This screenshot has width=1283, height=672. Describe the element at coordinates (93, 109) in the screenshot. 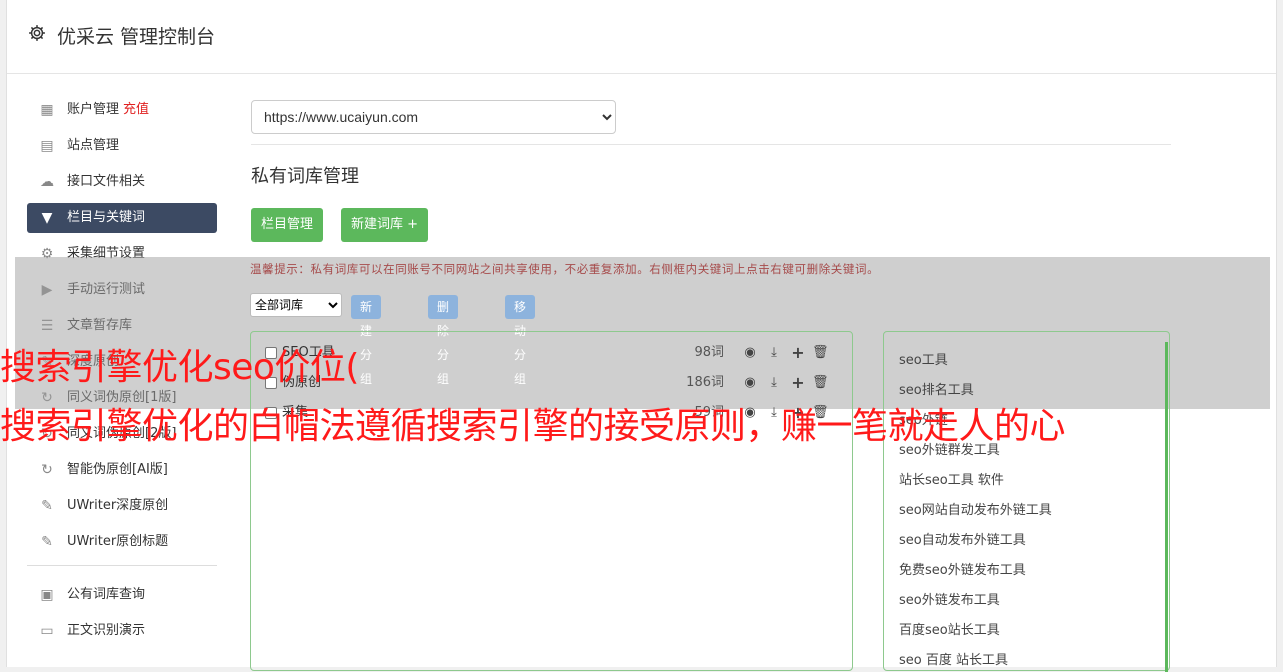

I see `sidebar-item-label: 账户管理` at that location.